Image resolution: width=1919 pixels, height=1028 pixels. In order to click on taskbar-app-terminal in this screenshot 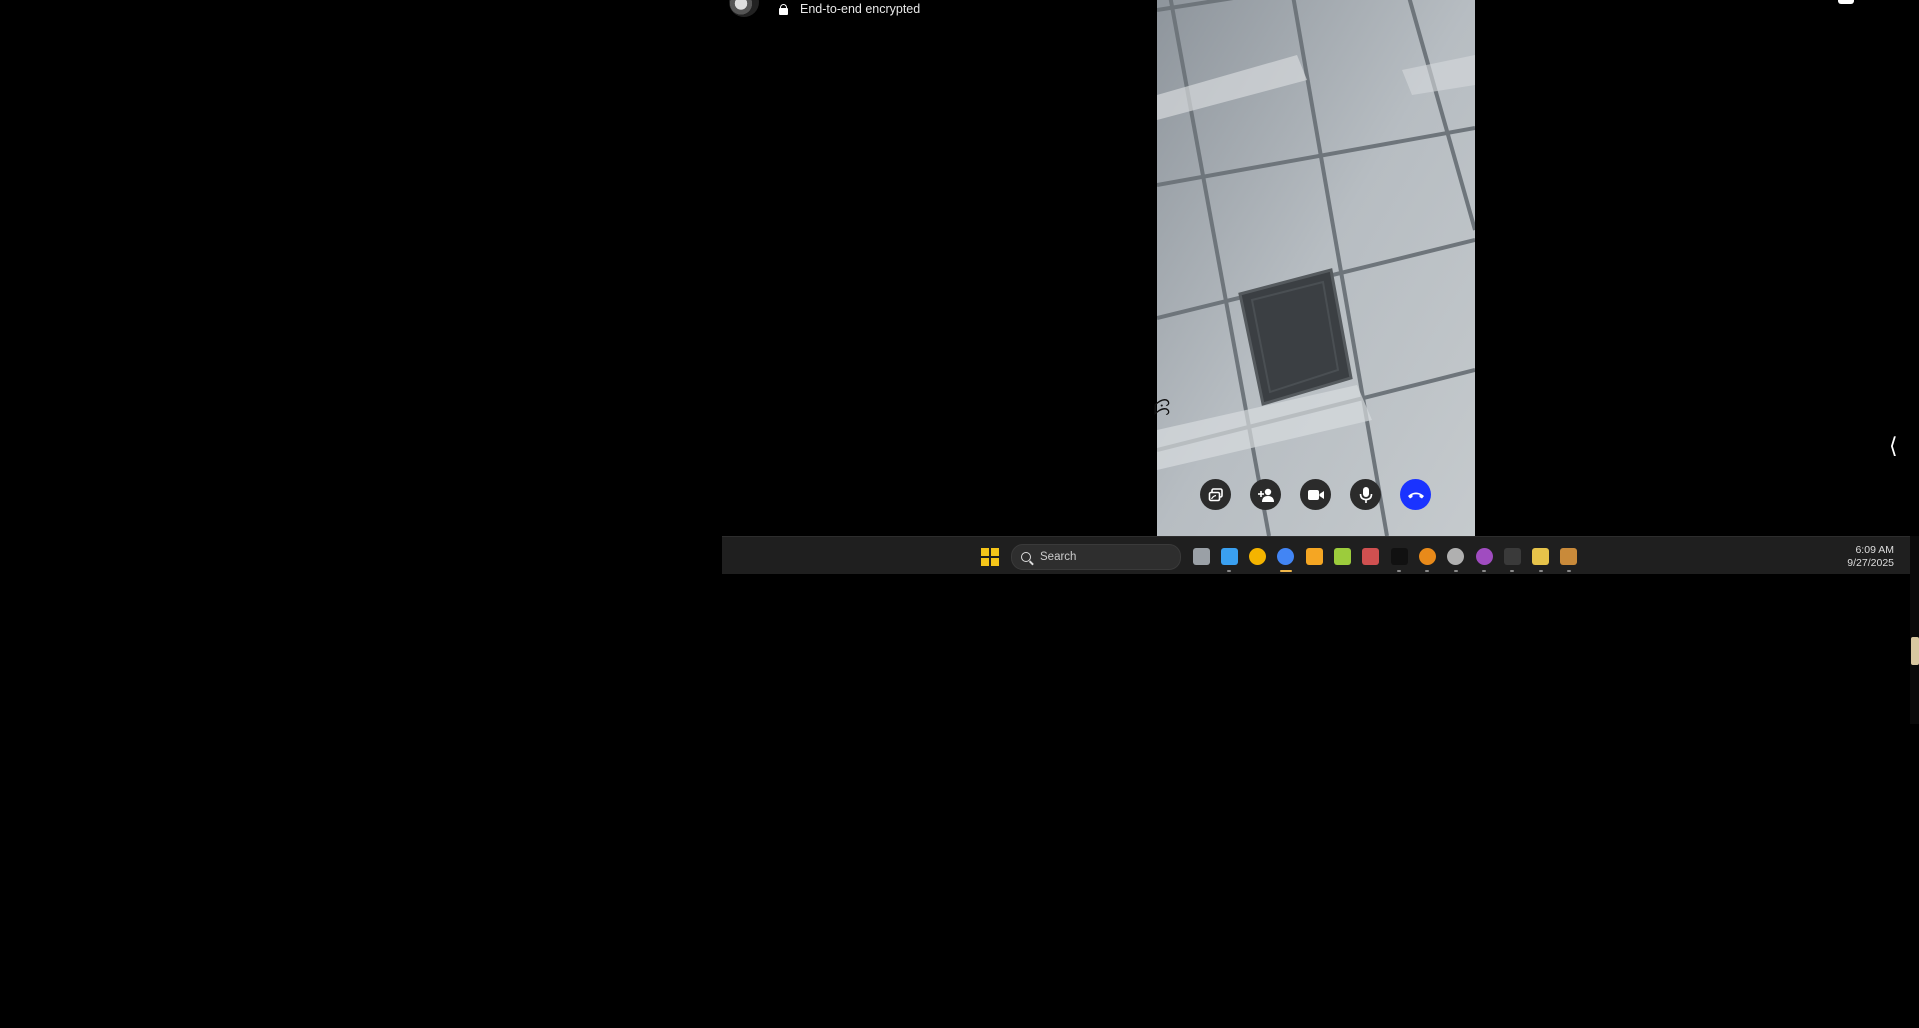, I will do `click(1512, 558)`.